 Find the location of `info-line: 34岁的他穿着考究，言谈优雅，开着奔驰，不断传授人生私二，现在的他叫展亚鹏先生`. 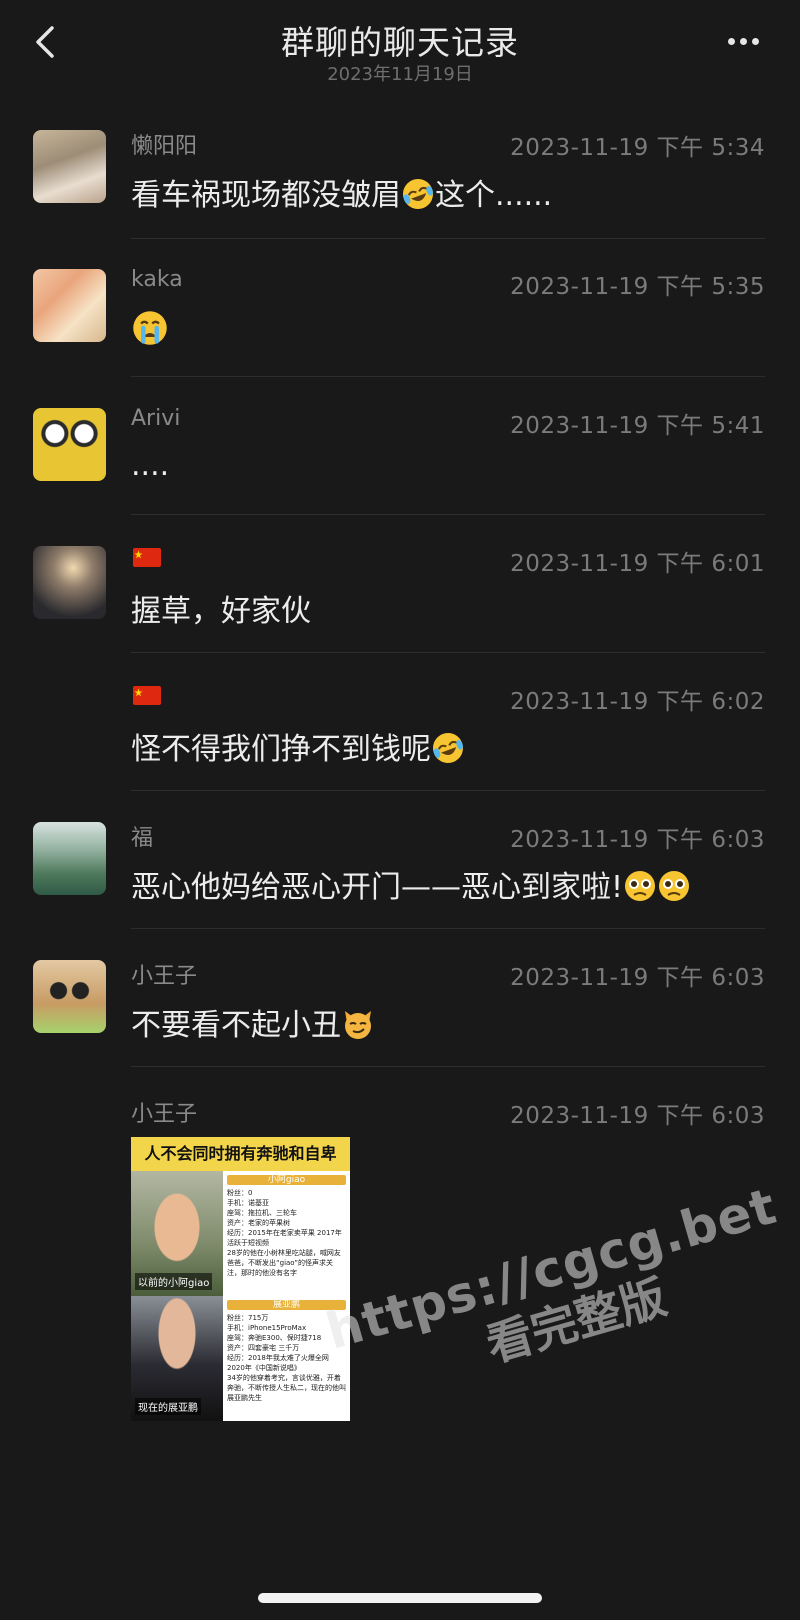

info-line: 34岁的他穿着考究，言谈优雅，开着奔驰，不断传授人生私二，现在的他叫展亚鹏先生 is located at coordinates (286, 1388).